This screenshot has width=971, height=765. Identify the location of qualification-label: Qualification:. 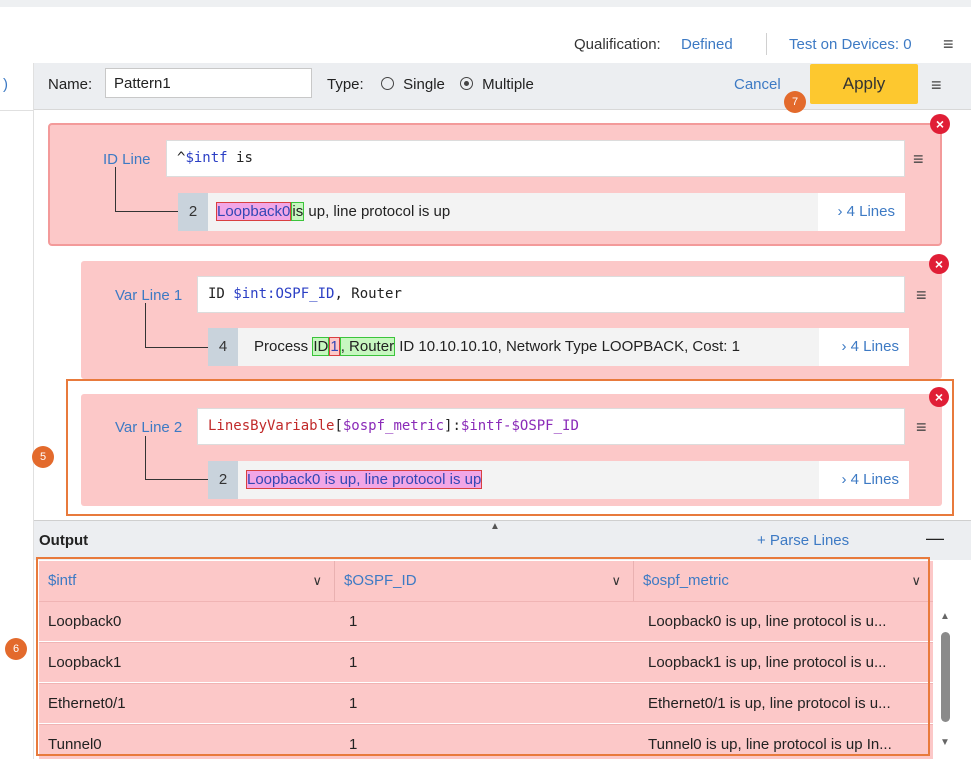
(617, 44).